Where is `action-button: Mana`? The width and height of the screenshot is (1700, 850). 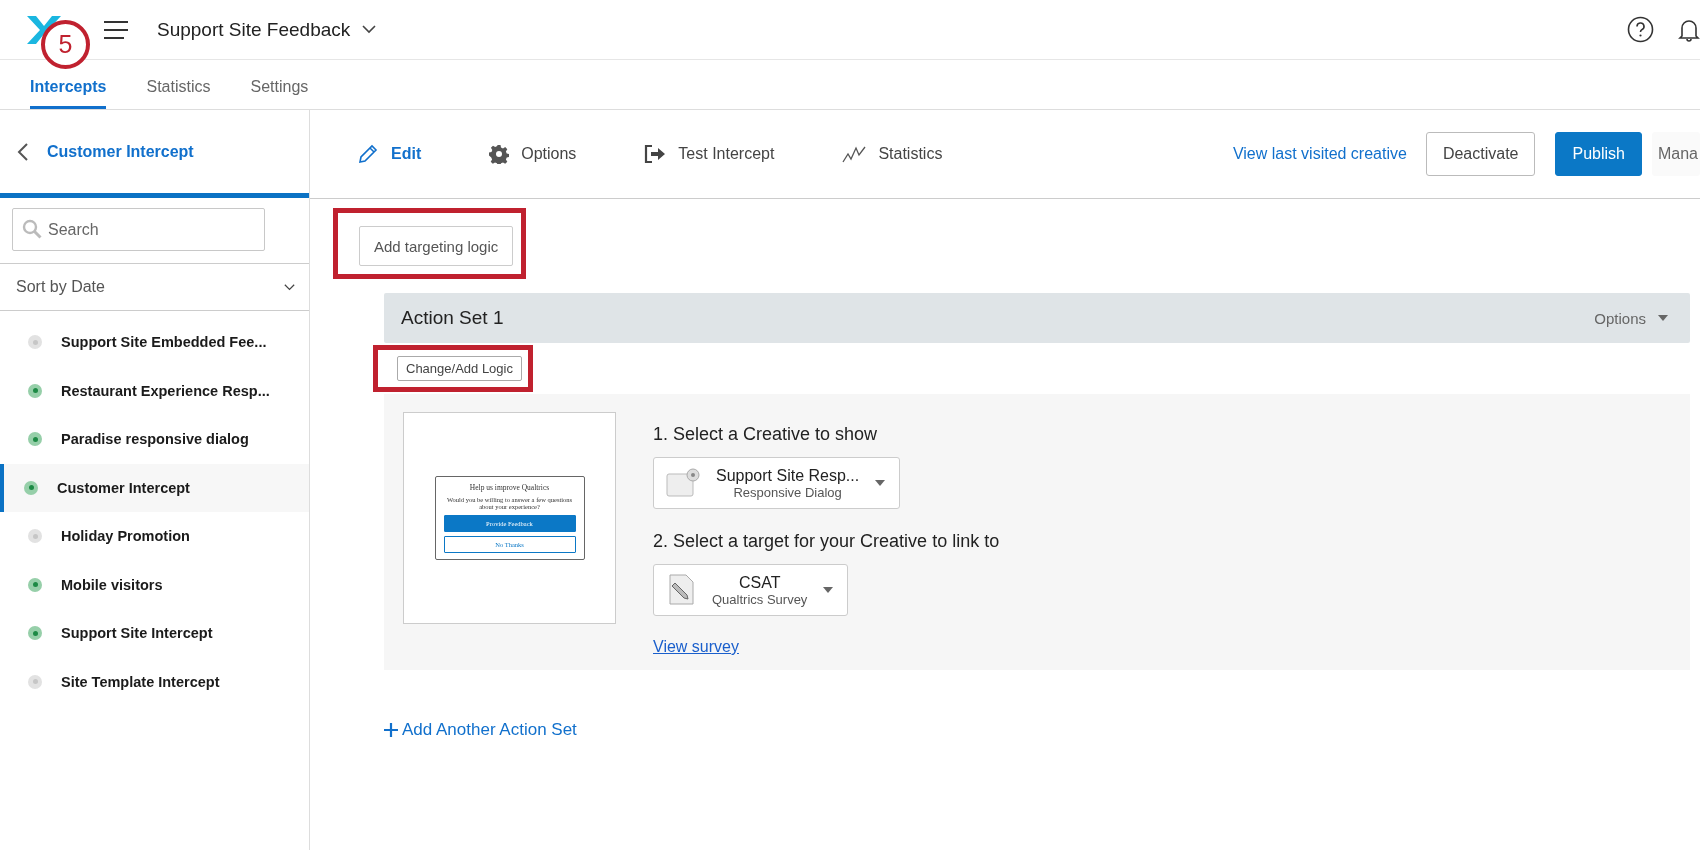 action-button: Mana is located at coordinates (1675, 154).